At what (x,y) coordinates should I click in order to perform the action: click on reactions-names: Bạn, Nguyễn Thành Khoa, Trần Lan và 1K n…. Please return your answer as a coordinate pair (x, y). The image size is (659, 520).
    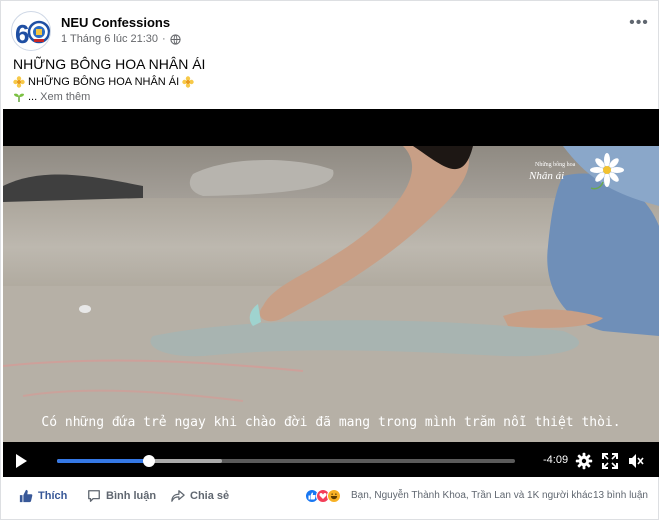
    Looking at the image, I should click on (472, 495).